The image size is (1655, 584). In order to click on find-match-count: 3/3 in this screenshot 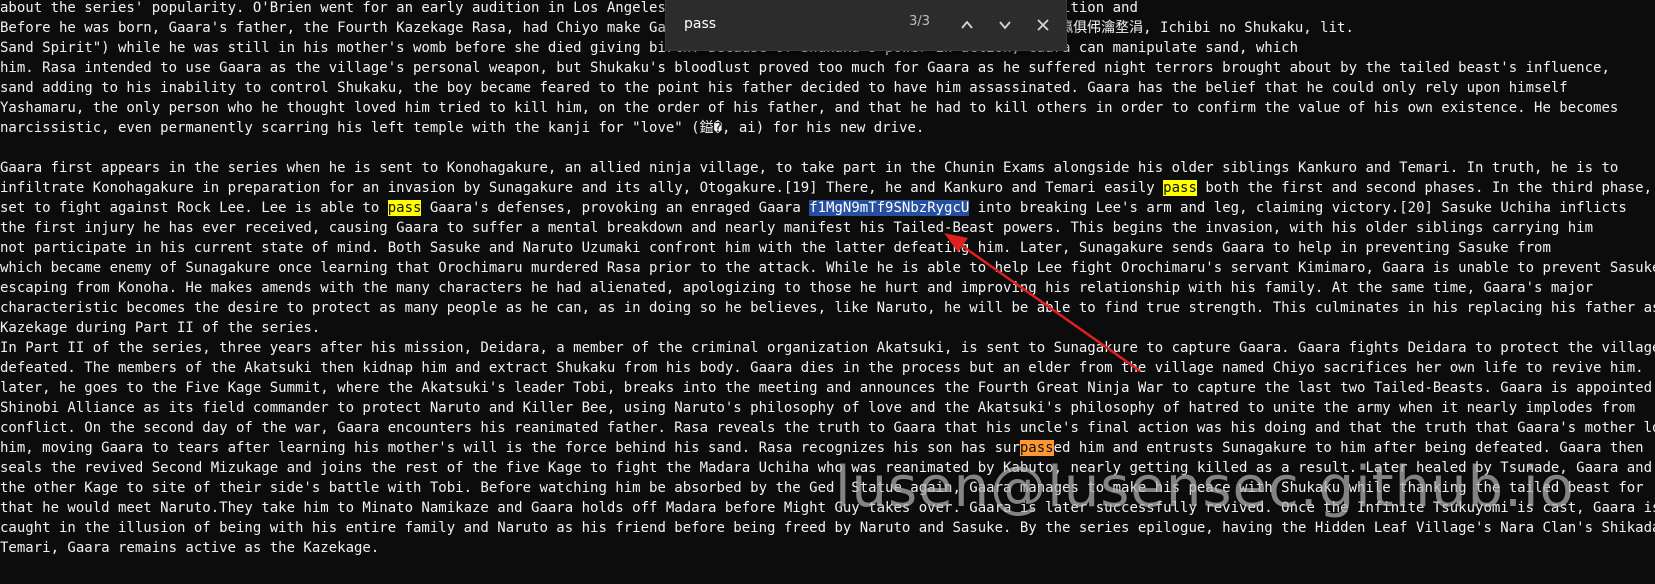, I will do `click(919, 21)`.